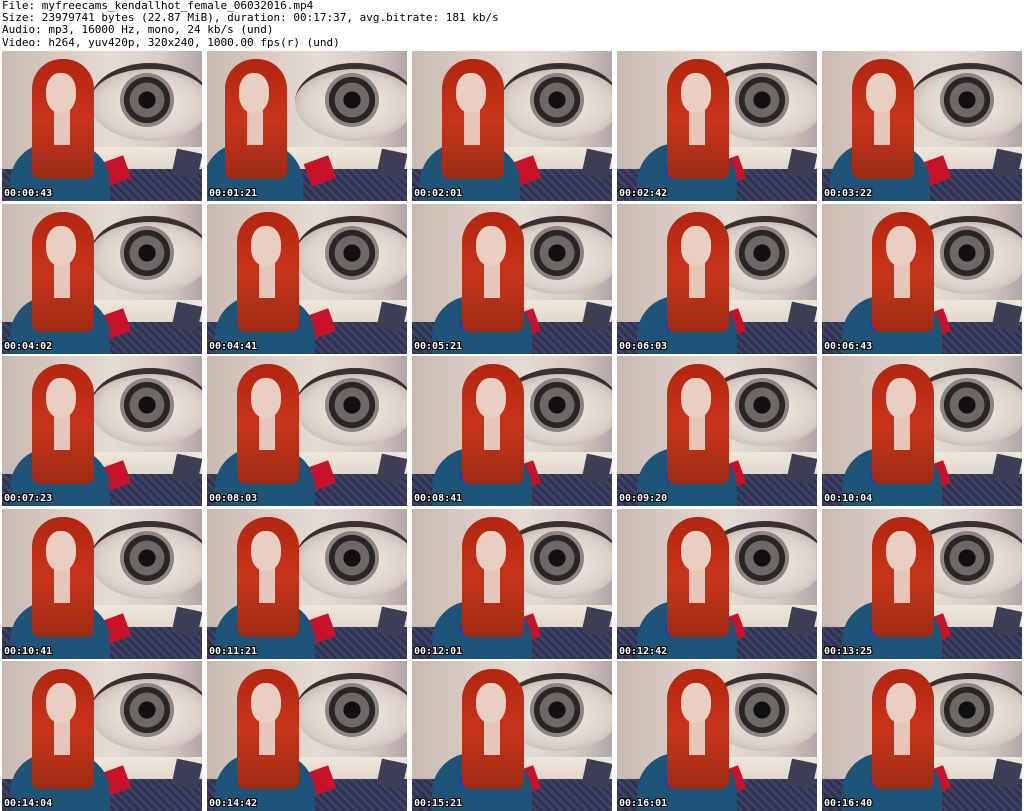 This screenshot has width=1024, height=811. Describe the element at coordinates (922, 431) in the screenshot. I see `video-thumbnail: 00:10:04` at that location.